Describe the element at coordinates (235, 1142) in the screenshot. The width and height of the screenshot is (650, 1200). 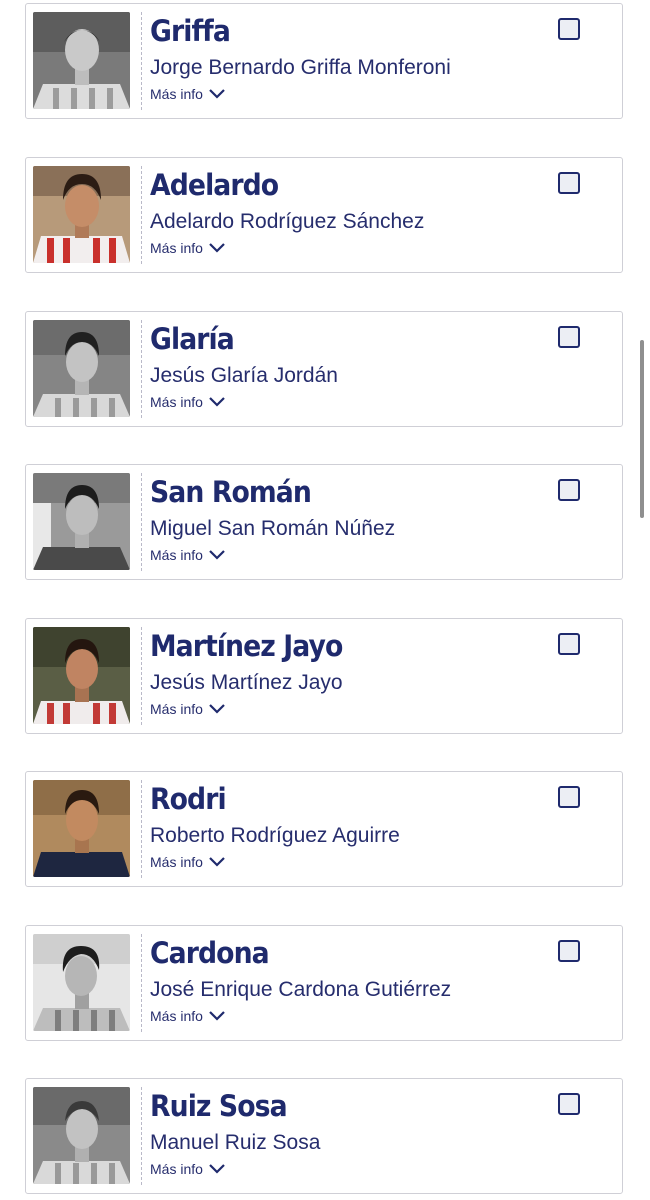
I see `player-full-name: Manuel Ruiz Sosa` at that location.